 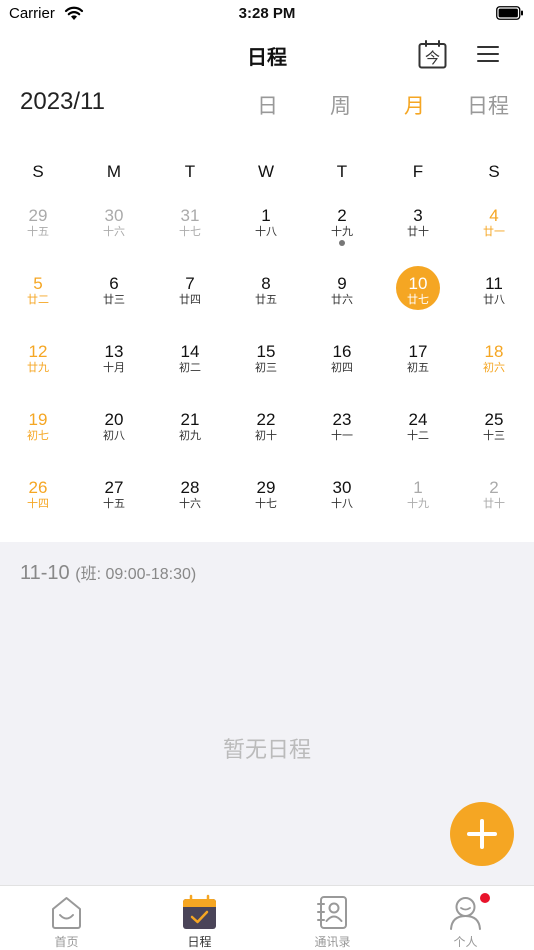 I want to click on view-tab-day: 日, so click(x=267, y=105).